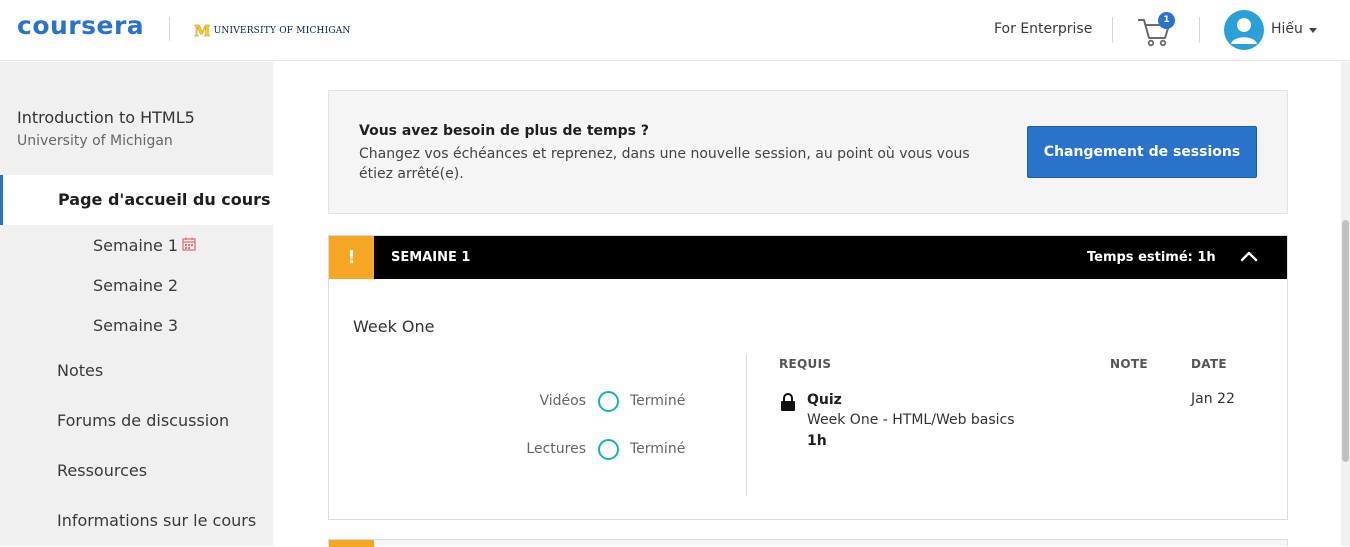 The image size is (1350, 547). I want to click on requirement-name: Week One - HTML/Web basics, so click(911, 420).